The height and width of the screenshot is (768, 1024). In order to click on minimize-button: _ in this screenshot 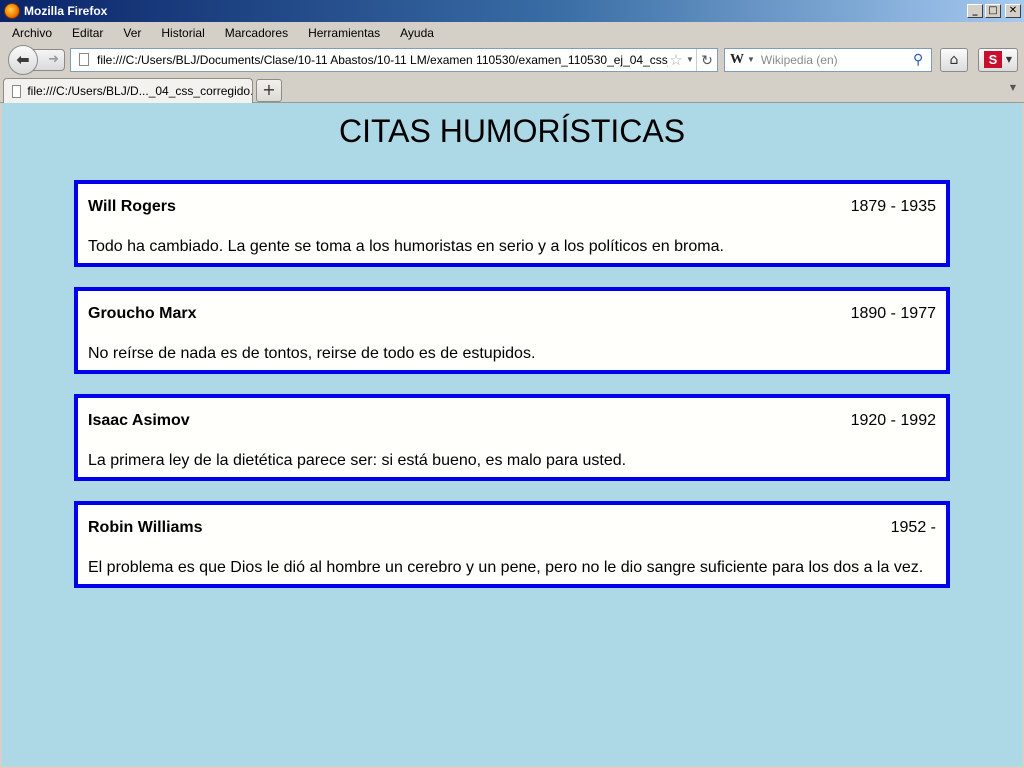, I will do `click(975, 11)`.